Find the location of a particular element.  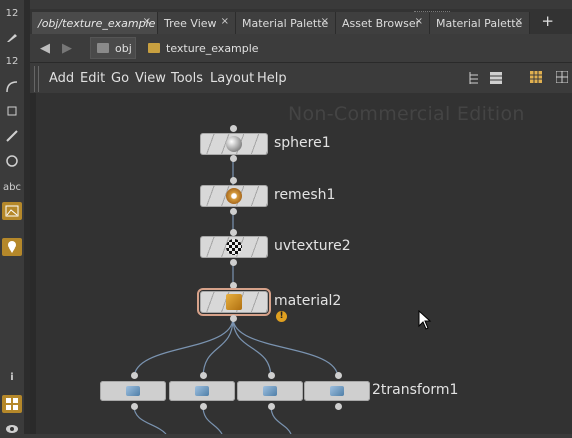

curve-icon is located at coordinates (12, 87).